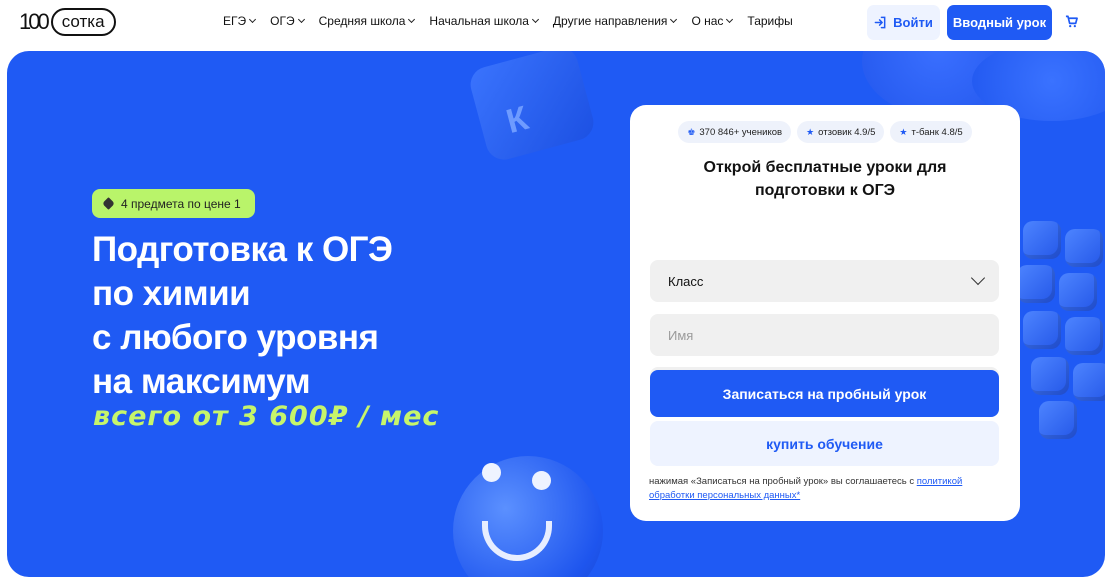 This screenshot has height=585, width=1113. I want to click on hero-title-line: по химии, so click(171, 293).